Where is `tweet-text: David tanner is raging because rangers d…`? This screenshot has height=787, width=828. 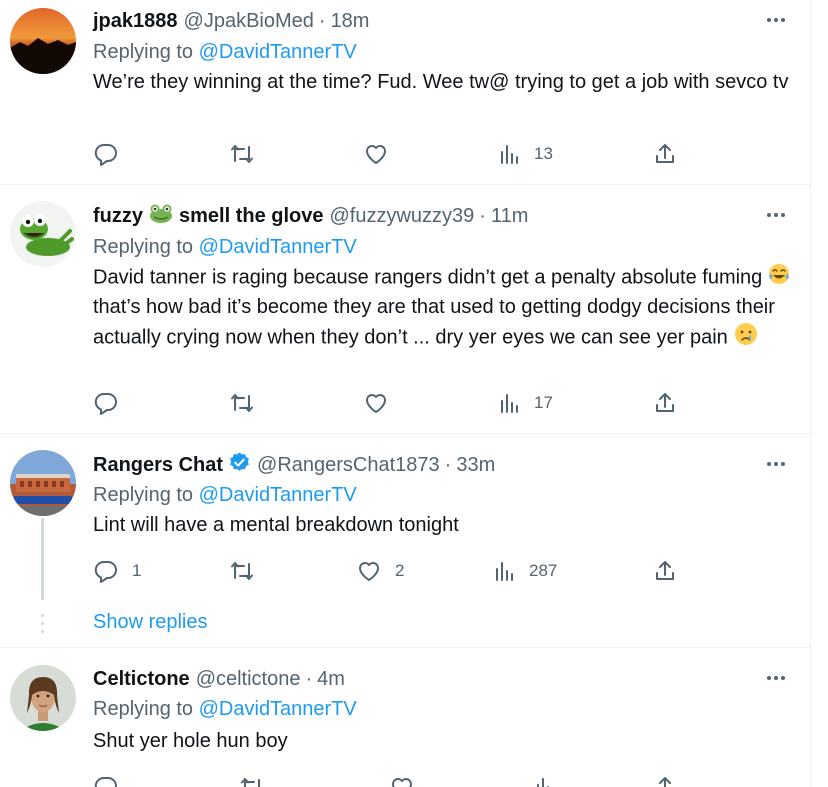 tweet-text: David tanner is raging because rangers d… is located at coordinates (443, 309).